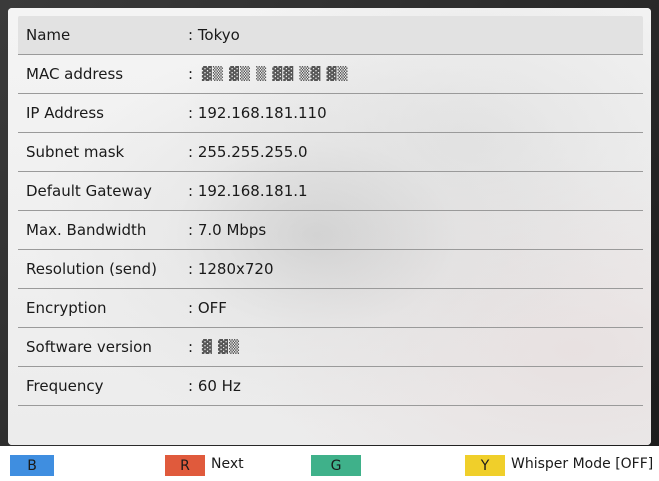 The image size is (659, 481). Describe the element at coordinates (248, 152) in the screenshot. I see `row-value: : 255.255.255.0` at that location.